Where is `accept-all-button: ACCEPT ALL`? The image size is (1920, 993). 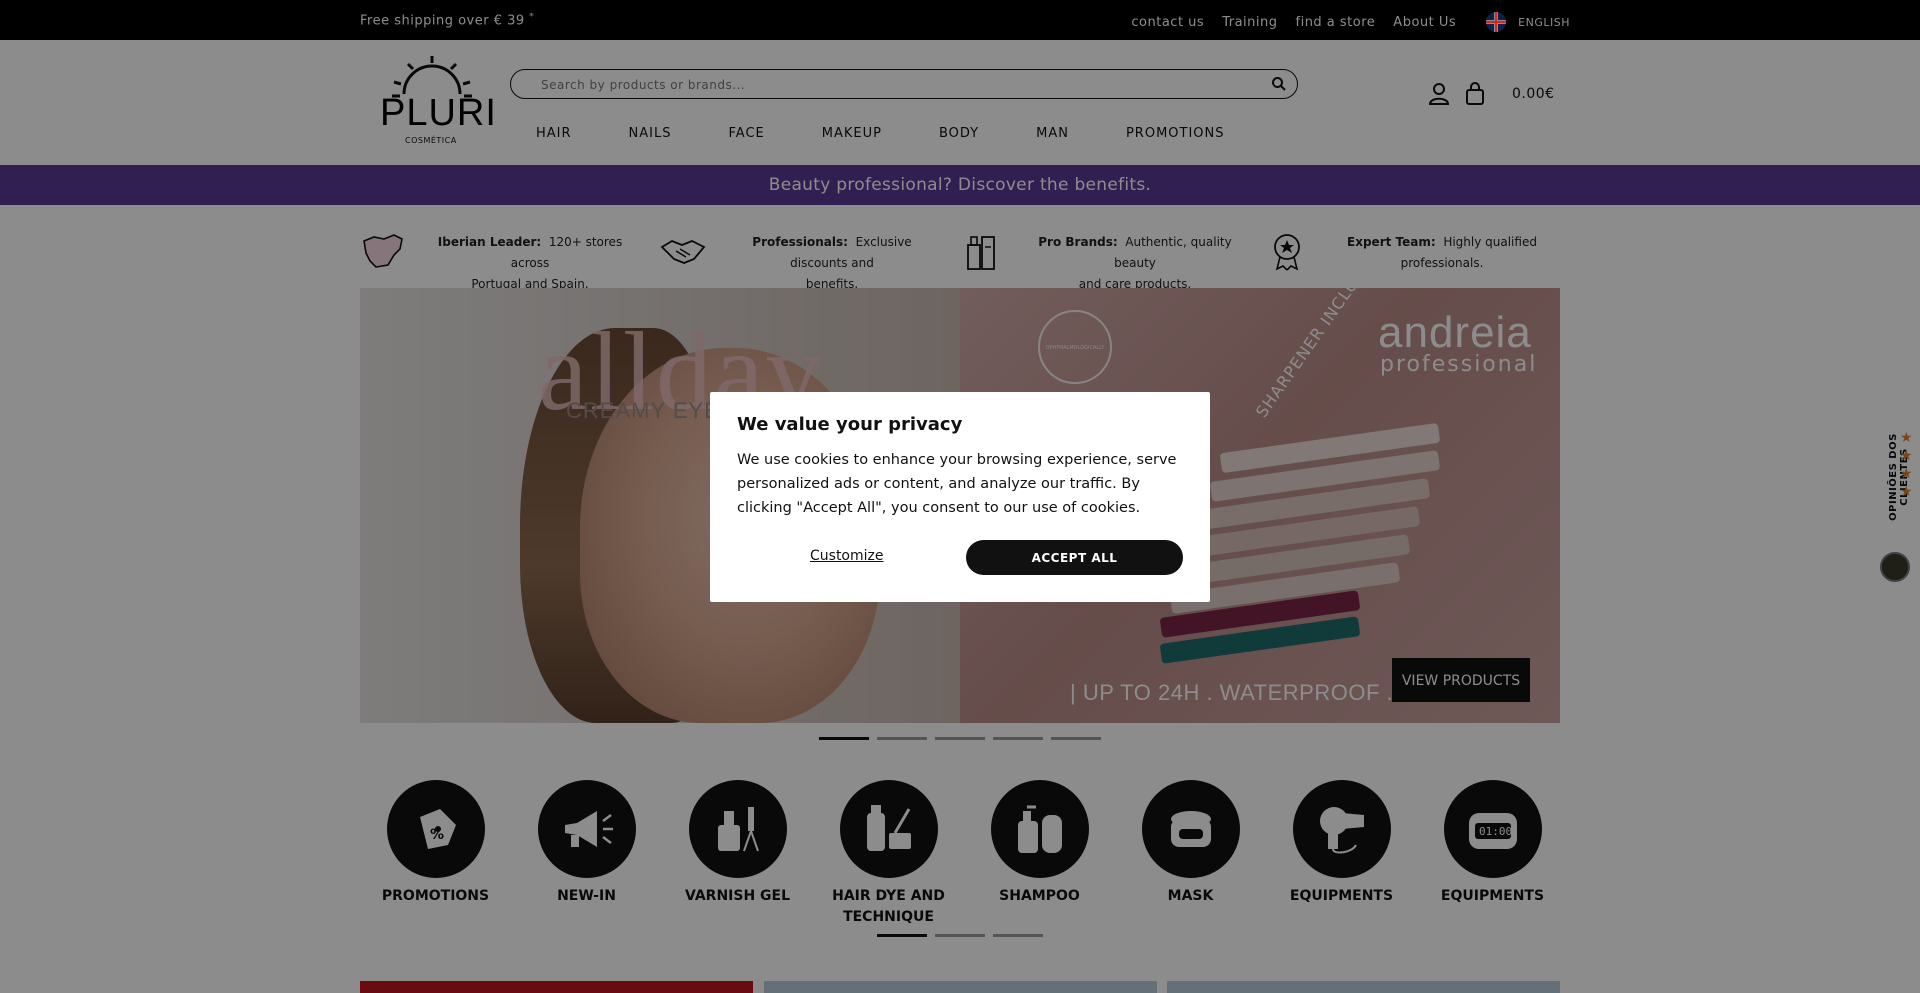
accept-all-button: ACCEPT ALL is located at coordinates (1074, 557).